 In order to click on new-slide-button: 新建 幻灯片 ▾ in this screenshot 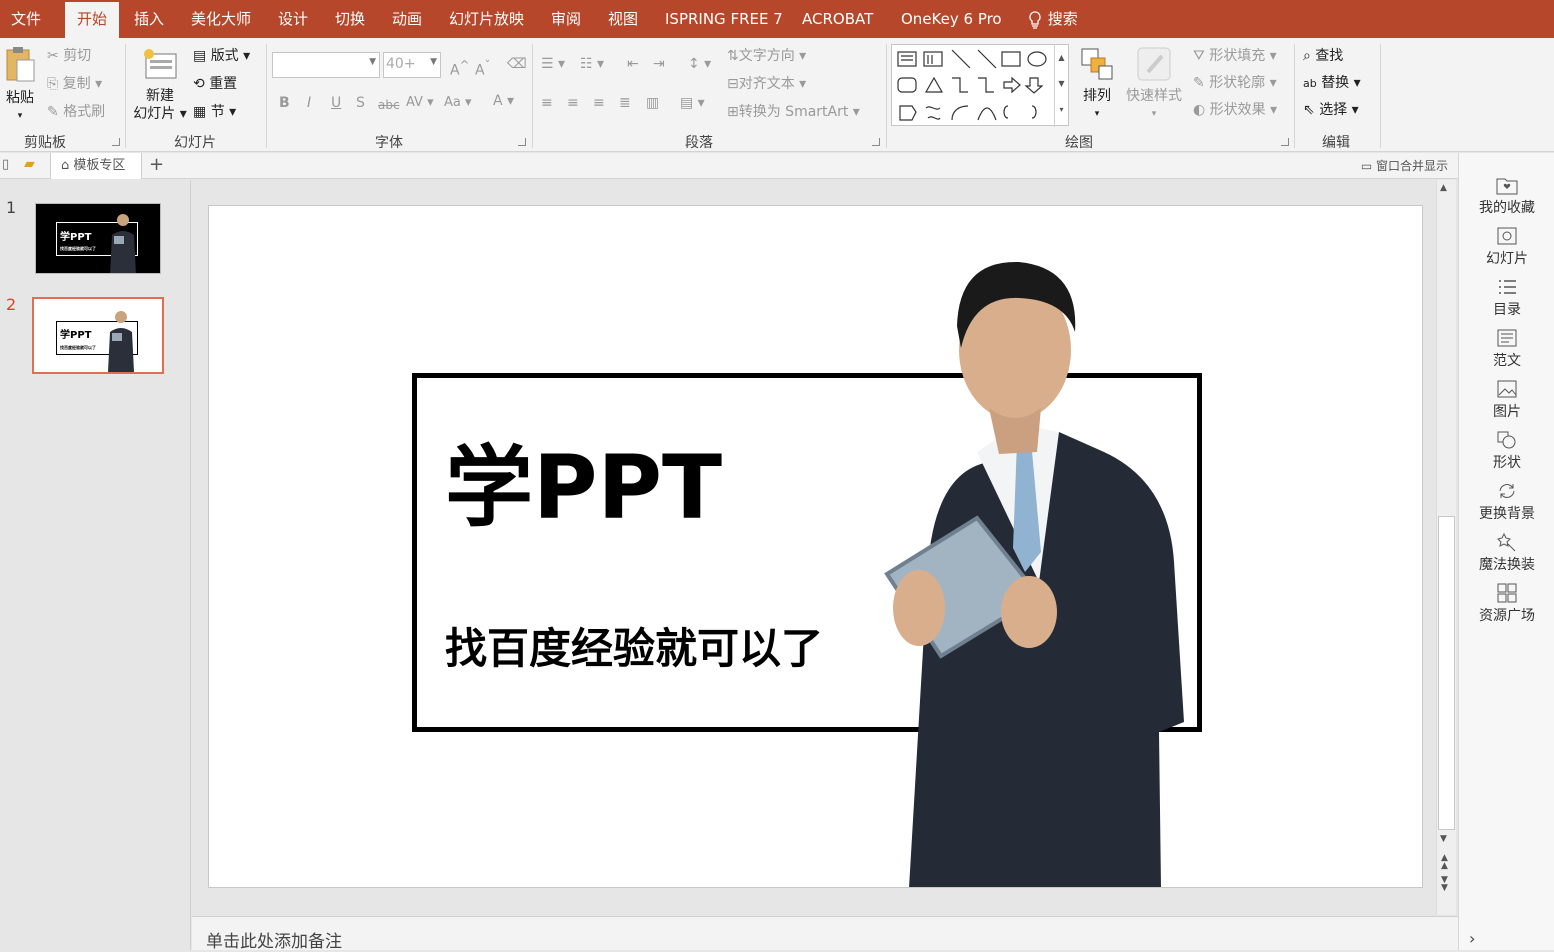, I will do `click(160, 84)`.